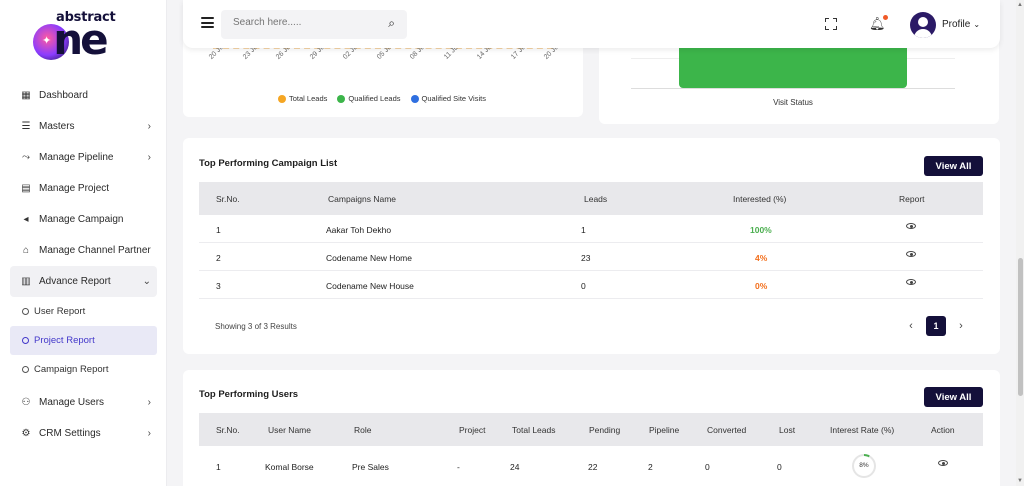 The width and height of the screenshot is (1024, 486). I want to click on column-header: User Name, so click(289, 430).